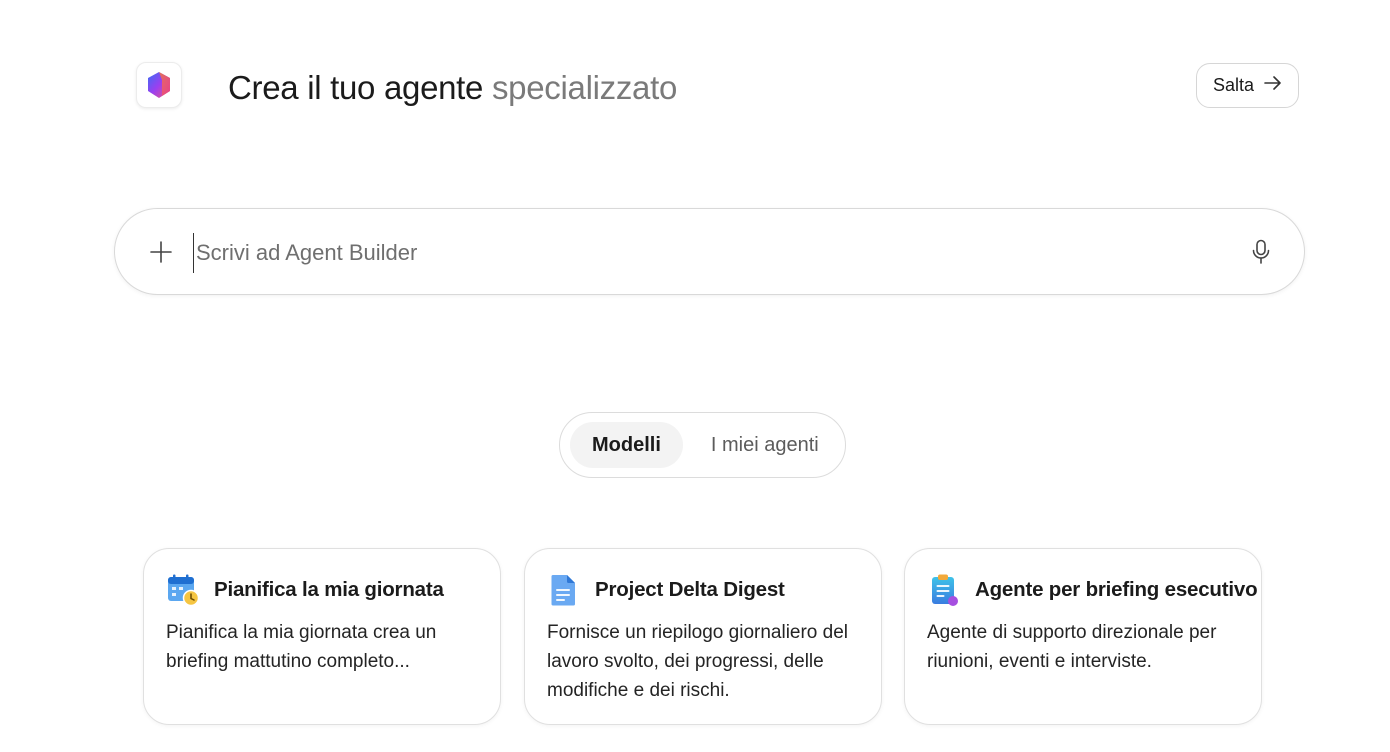 The image size is (1390, 752). I want to click on card-header: Pianifica la mia giornata, so click(322, 590).